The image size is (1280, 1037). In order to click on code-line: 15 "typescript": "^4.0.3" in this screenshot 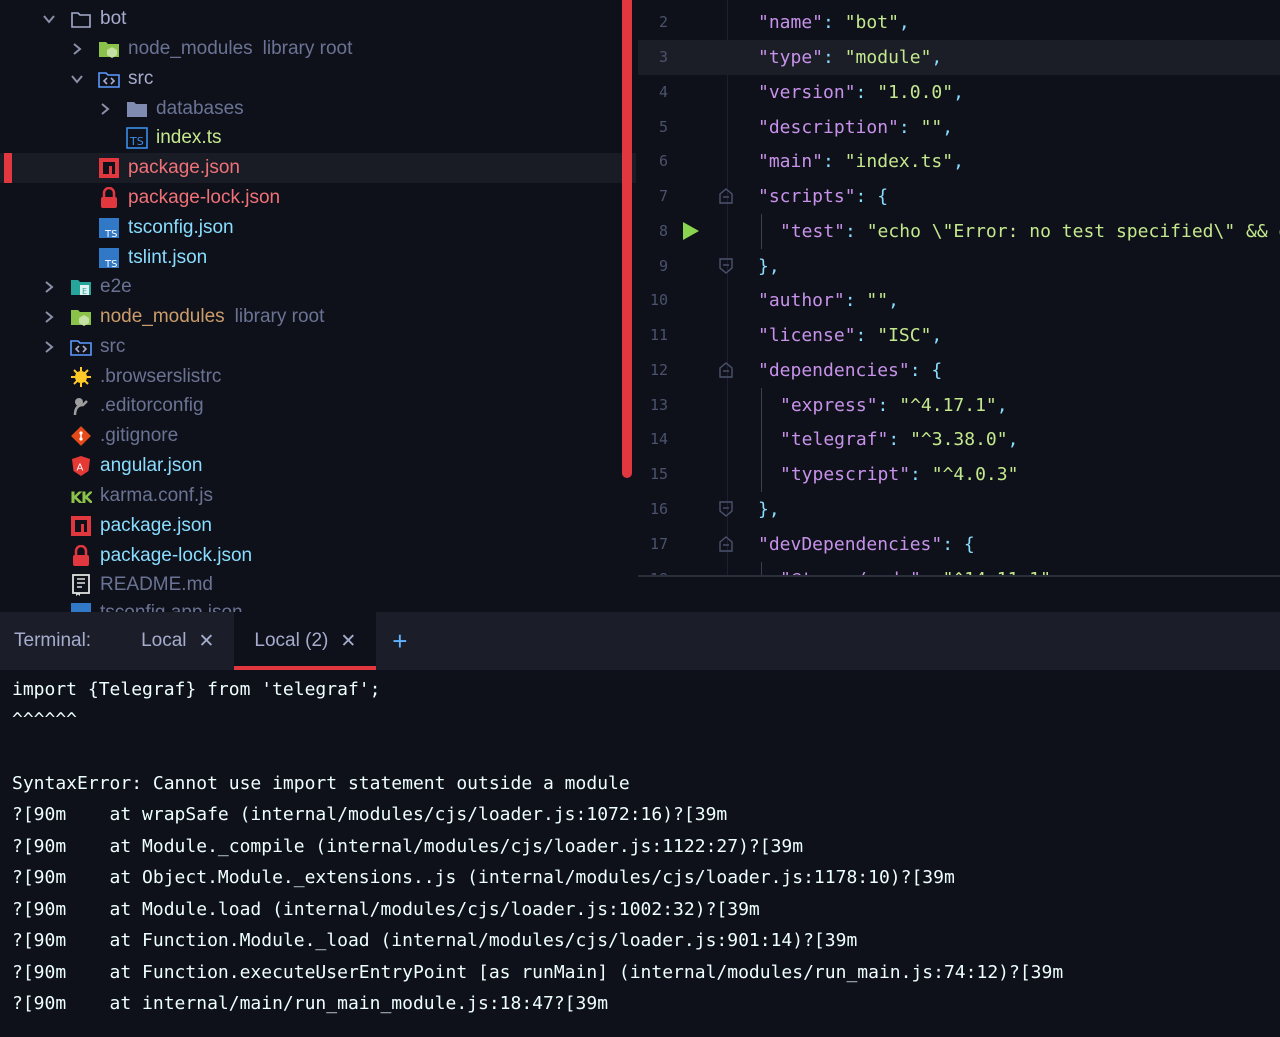, I will do `click(959, 474)`.